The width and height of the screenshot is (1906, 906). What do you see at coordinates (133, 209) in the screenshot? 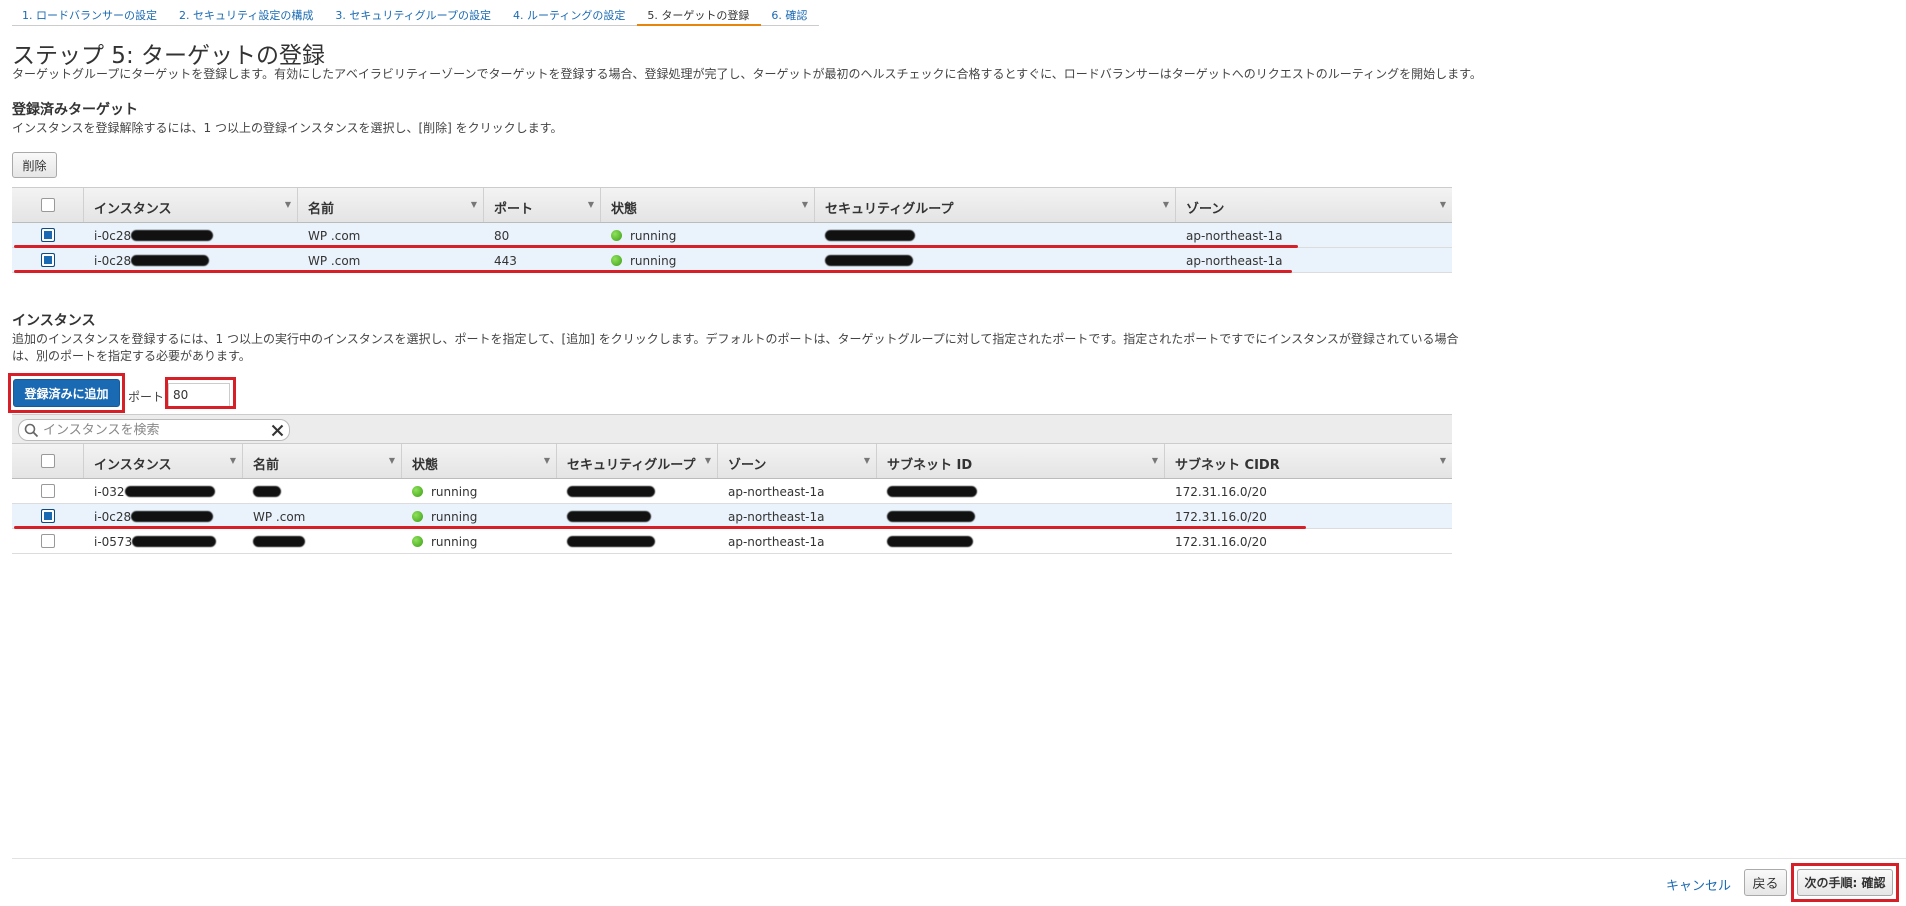
I see `col-label: インスタンス` at bounding box center [133, 209].